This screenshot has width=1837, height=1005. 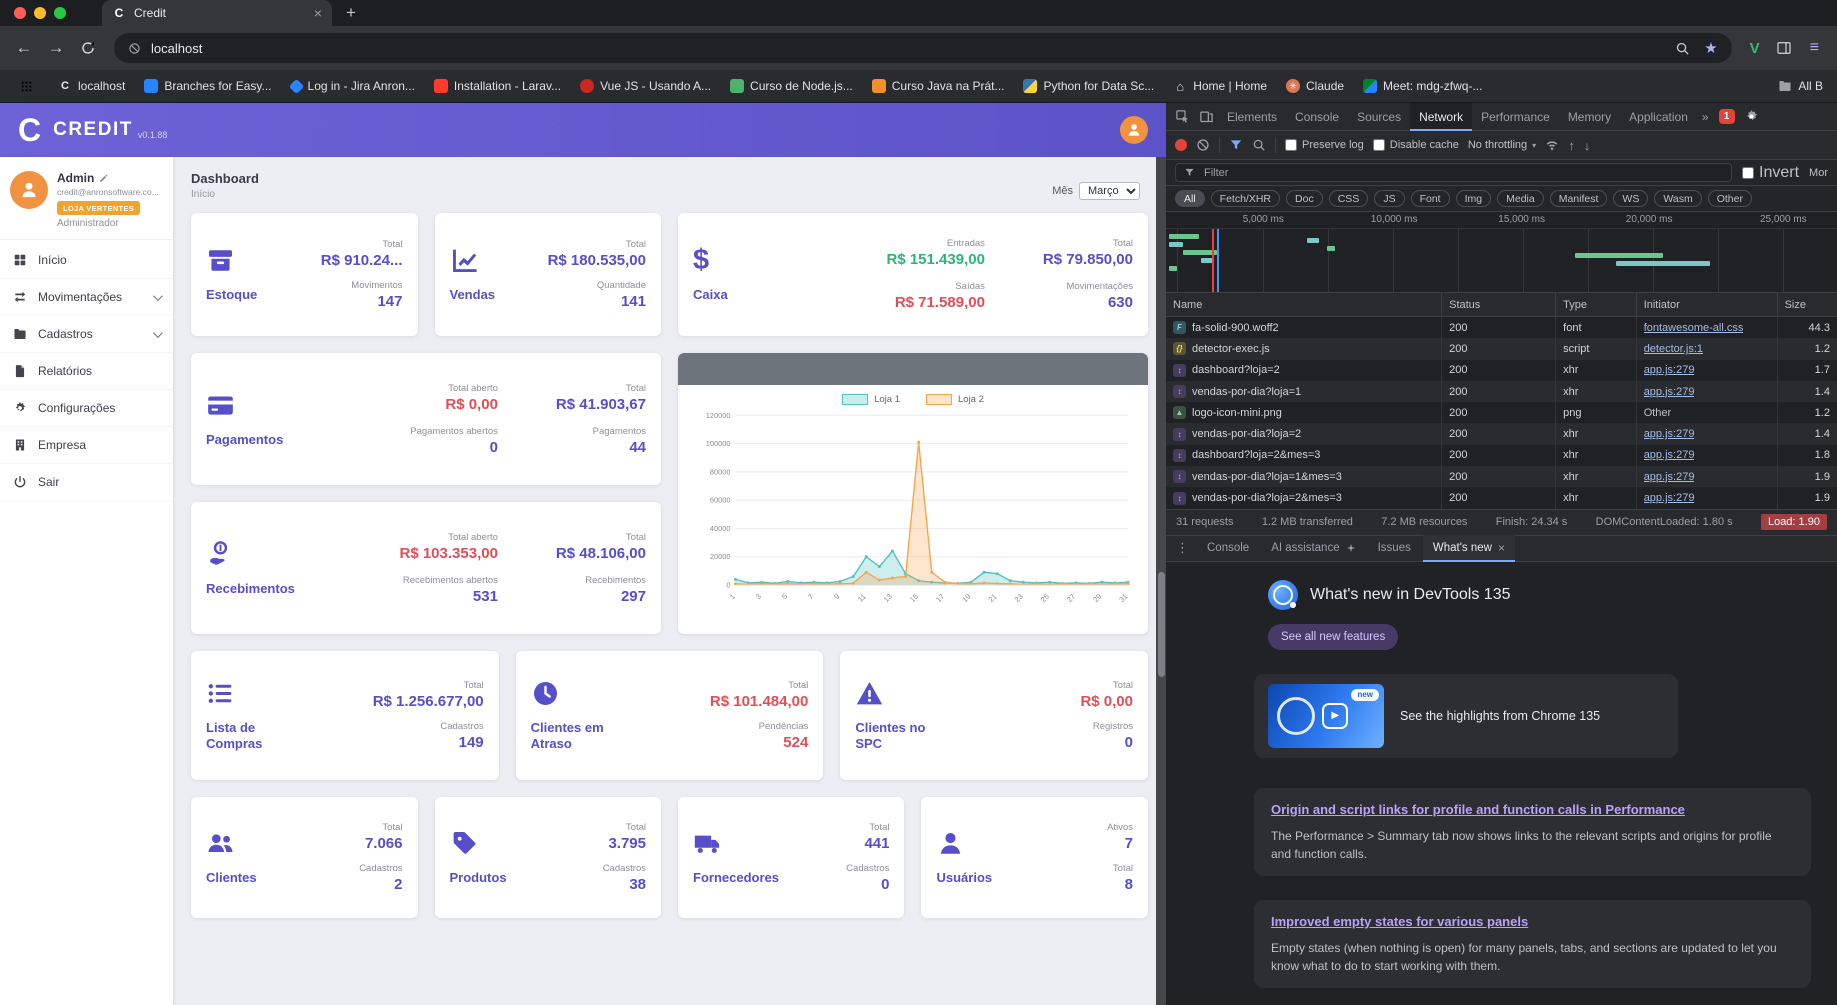 What do you see at coordinates (1595, 304) in the screenshot?
I see `column-type: Type` at bounding box center [1595, 304].